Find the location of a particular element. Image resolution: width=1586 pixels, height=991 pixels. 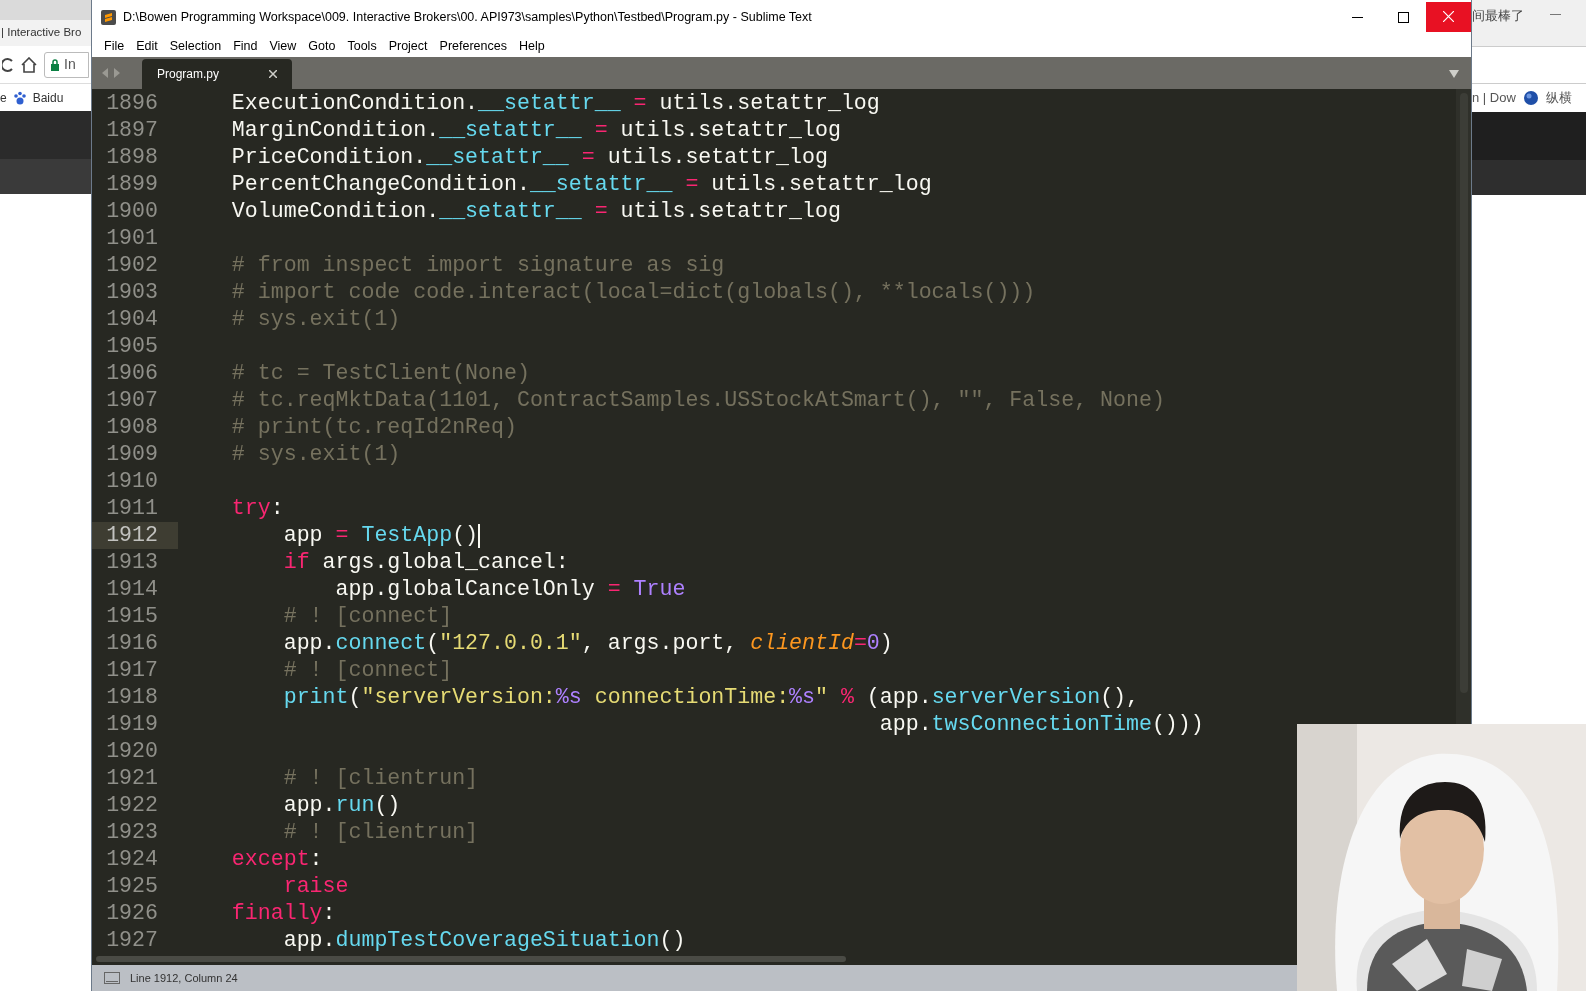

menu-item: Find is located at coordinates (245, 46).